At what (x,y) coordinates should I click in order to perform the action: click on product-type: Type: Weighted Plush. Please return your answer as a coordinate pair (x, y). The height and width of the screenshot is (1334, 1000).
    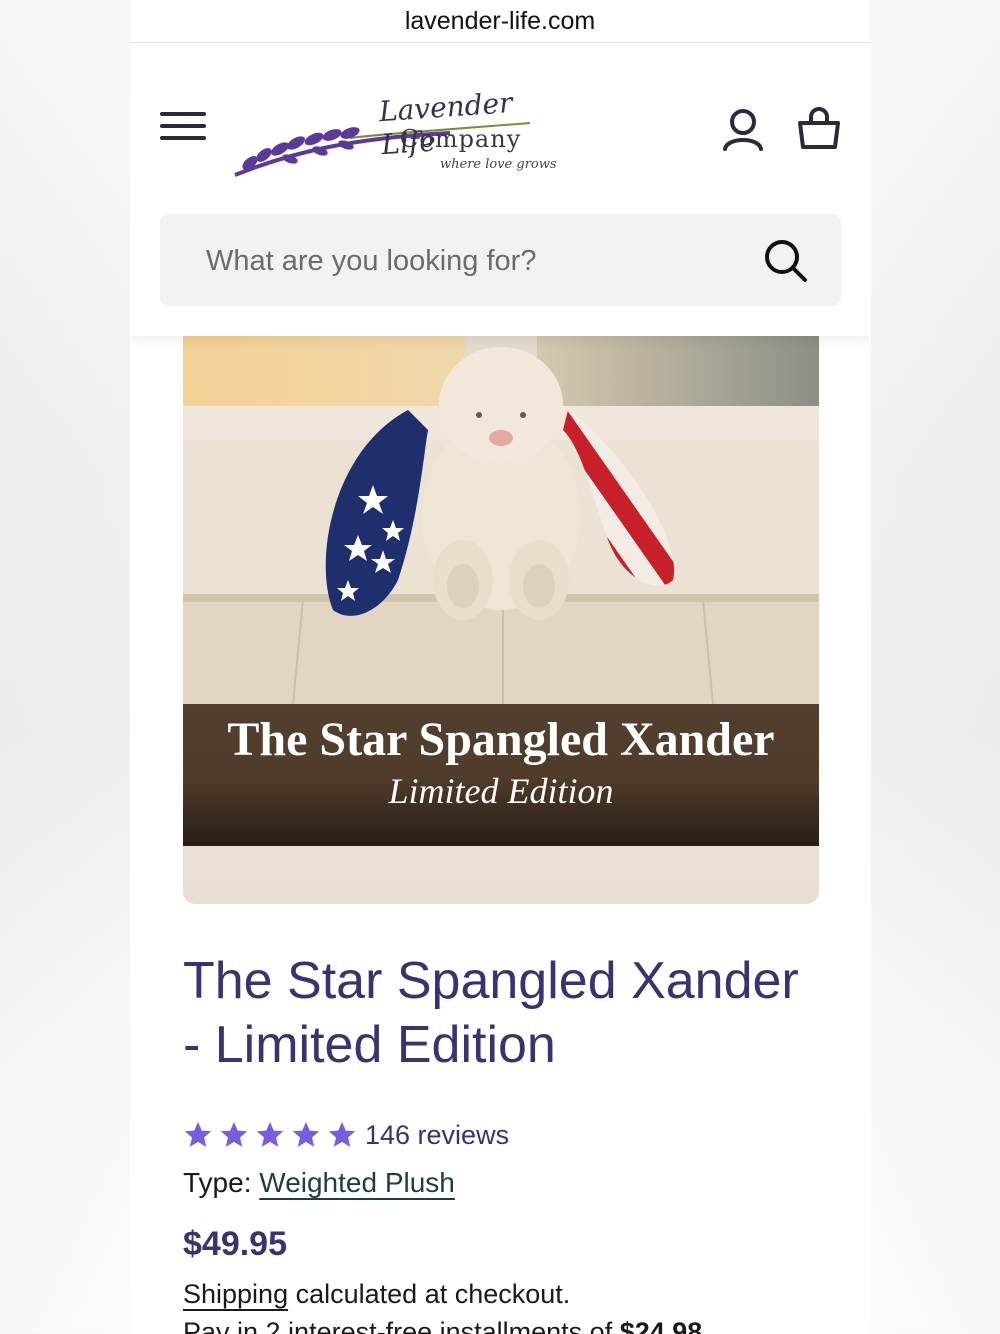
    Looking at the image, I should click on (319, 1183).